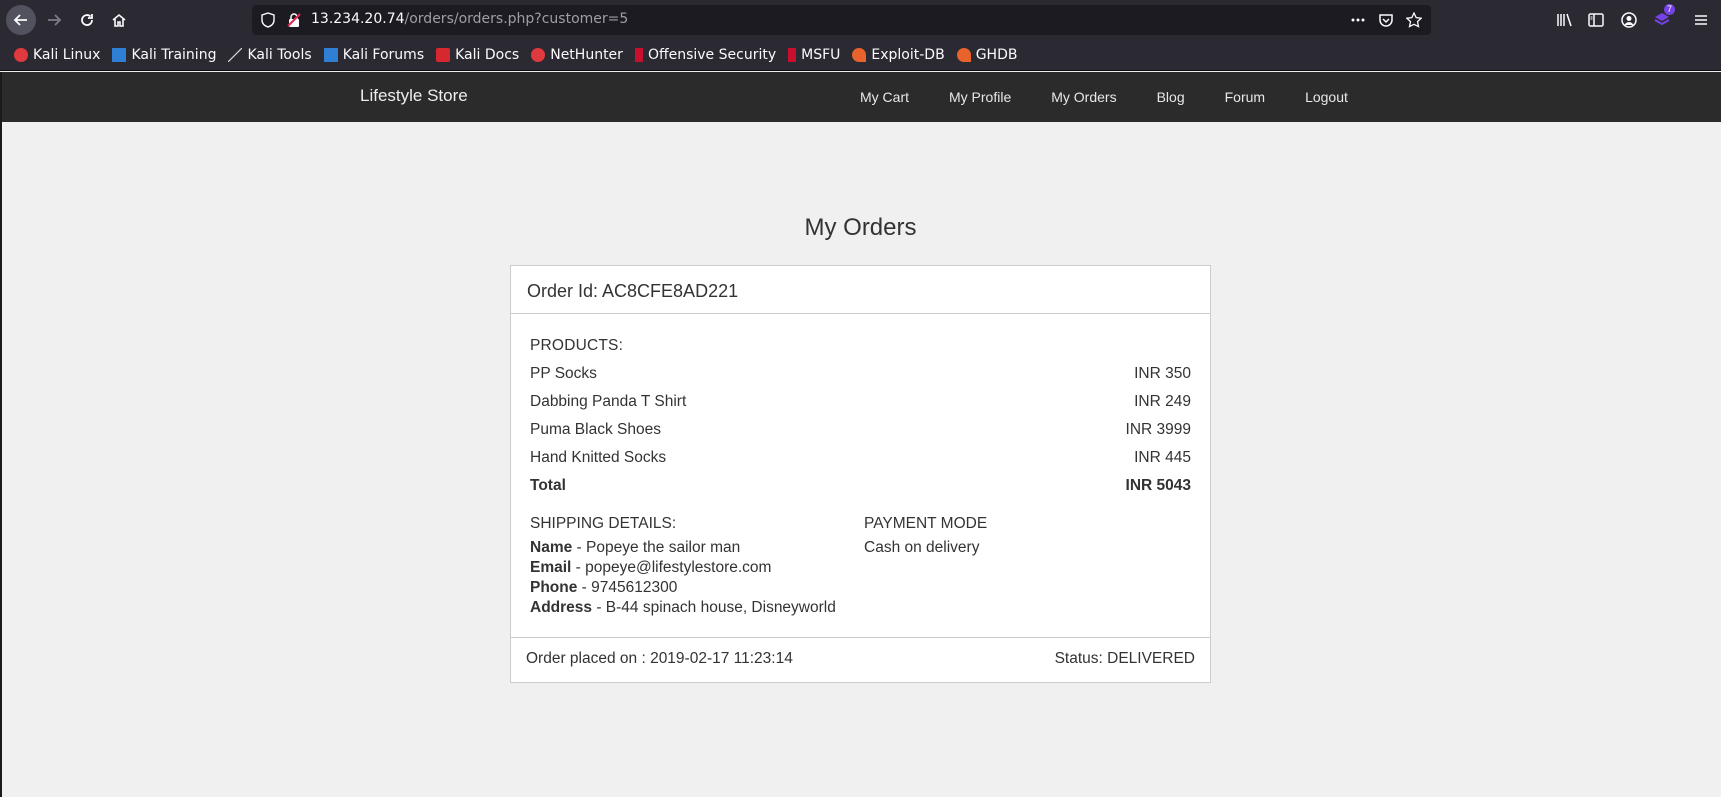 The image size is (1721, 797). I want to click on bookmark-exploit-db: Exploit-DB, so click(898, 55).